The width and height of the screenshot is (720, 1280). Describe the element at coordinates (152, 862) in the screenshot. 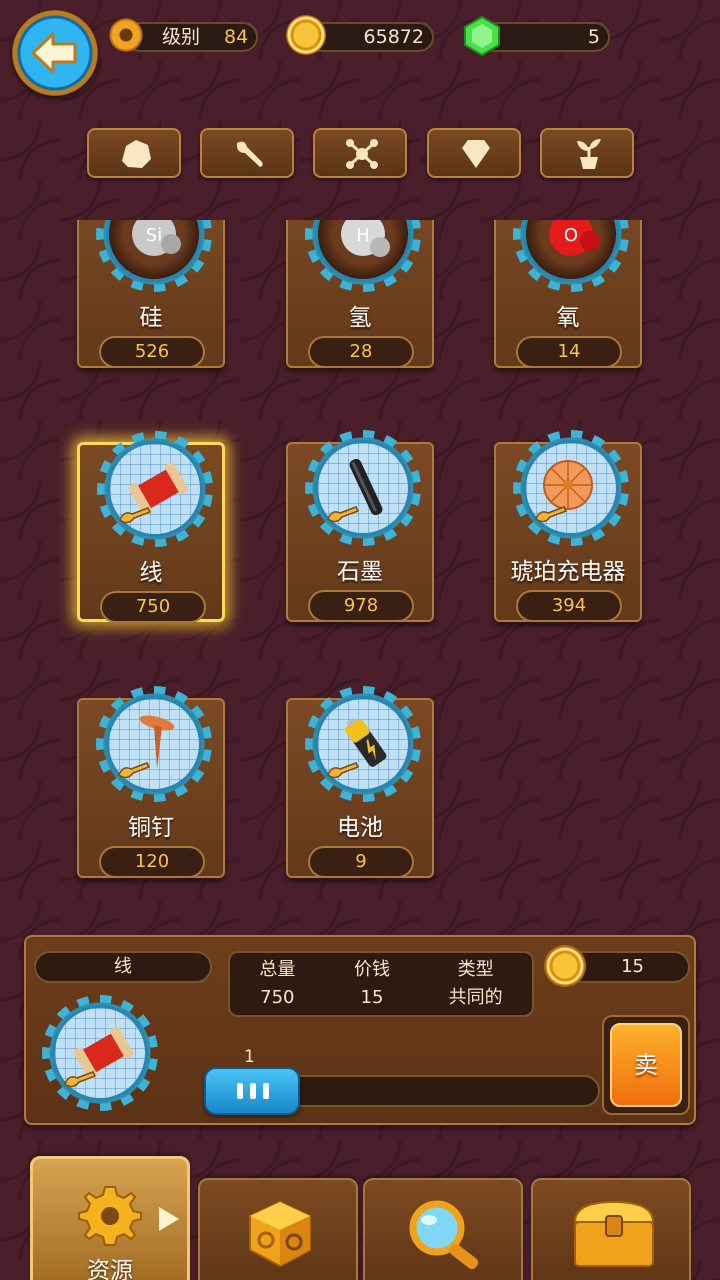

I see `item-count: 120` at that location.